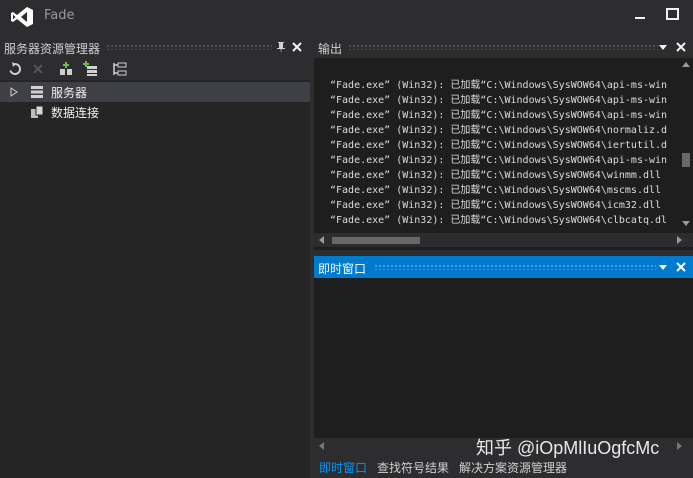  Describe the element at coordinates (15, 69) in the screenshot. I see `refresh-icon` at that location.